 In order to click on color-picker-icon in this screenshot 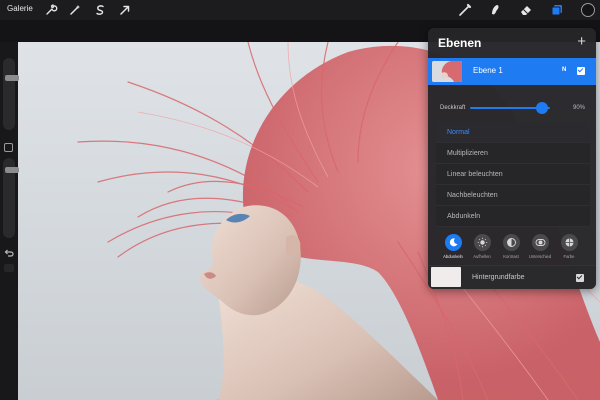, I will do `click(588, 10)`.